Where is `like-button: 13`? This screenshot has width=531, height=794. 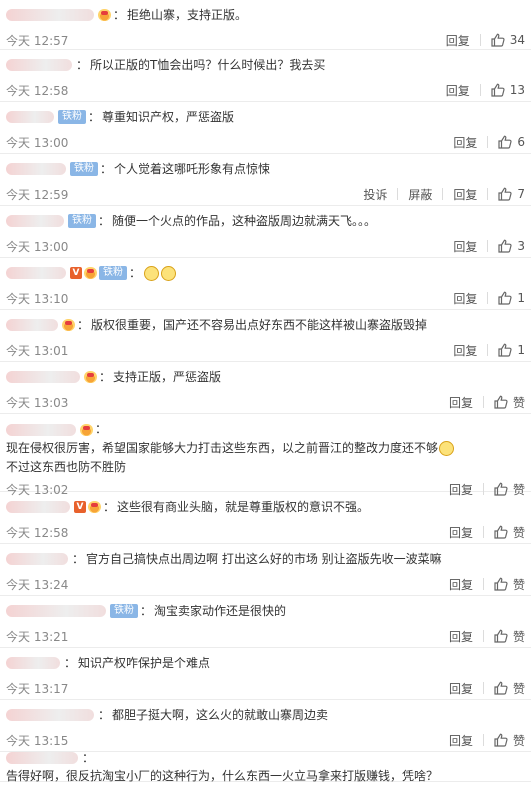
like-button: 13 is located at coordinates (503, 90).